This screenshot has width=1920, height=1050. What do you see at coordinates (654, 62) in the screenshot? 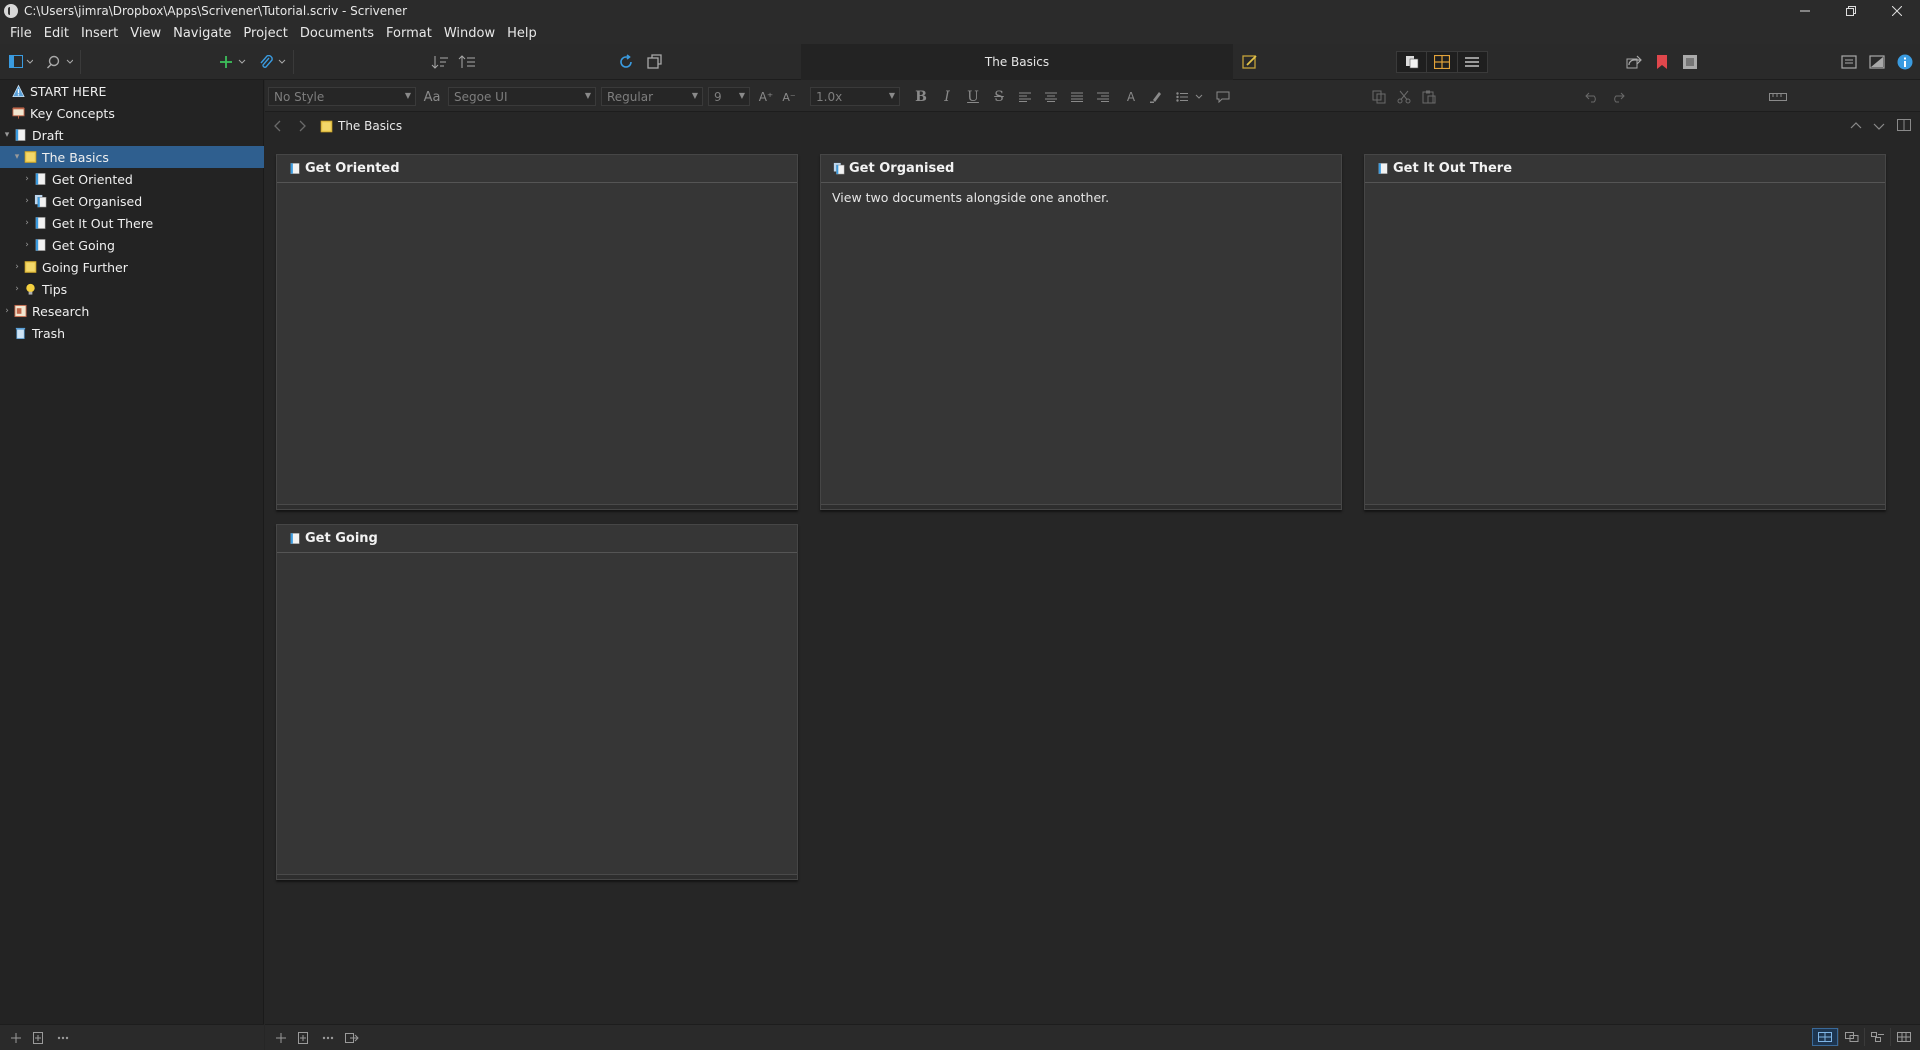
I see `snapshot-icon` at bounding box center [654, 62].